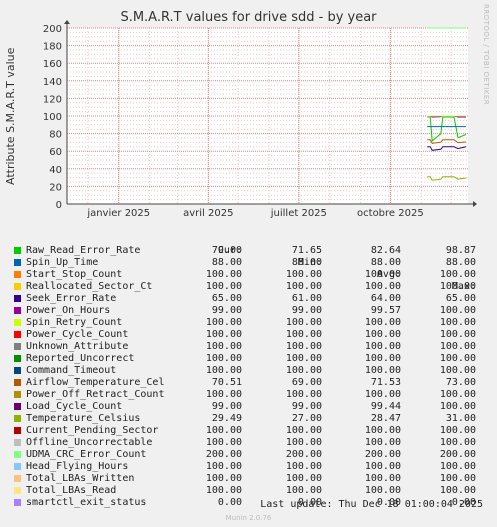  Describe the element at coordinates (306, 250) in the screenshot. I see `legend-value-min: 71.65` at that location.